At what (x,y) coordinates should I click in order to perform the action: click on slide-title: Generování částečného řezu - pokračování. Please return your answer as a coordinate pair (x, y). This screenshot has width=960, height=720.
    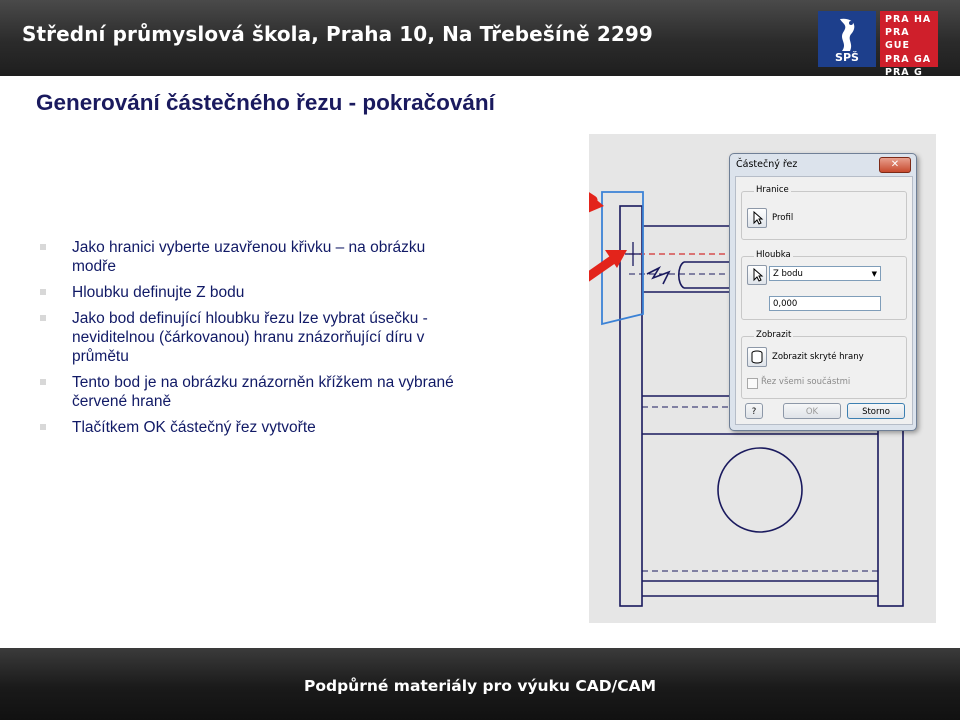
    Looking at the image, I should click on (265, 102).